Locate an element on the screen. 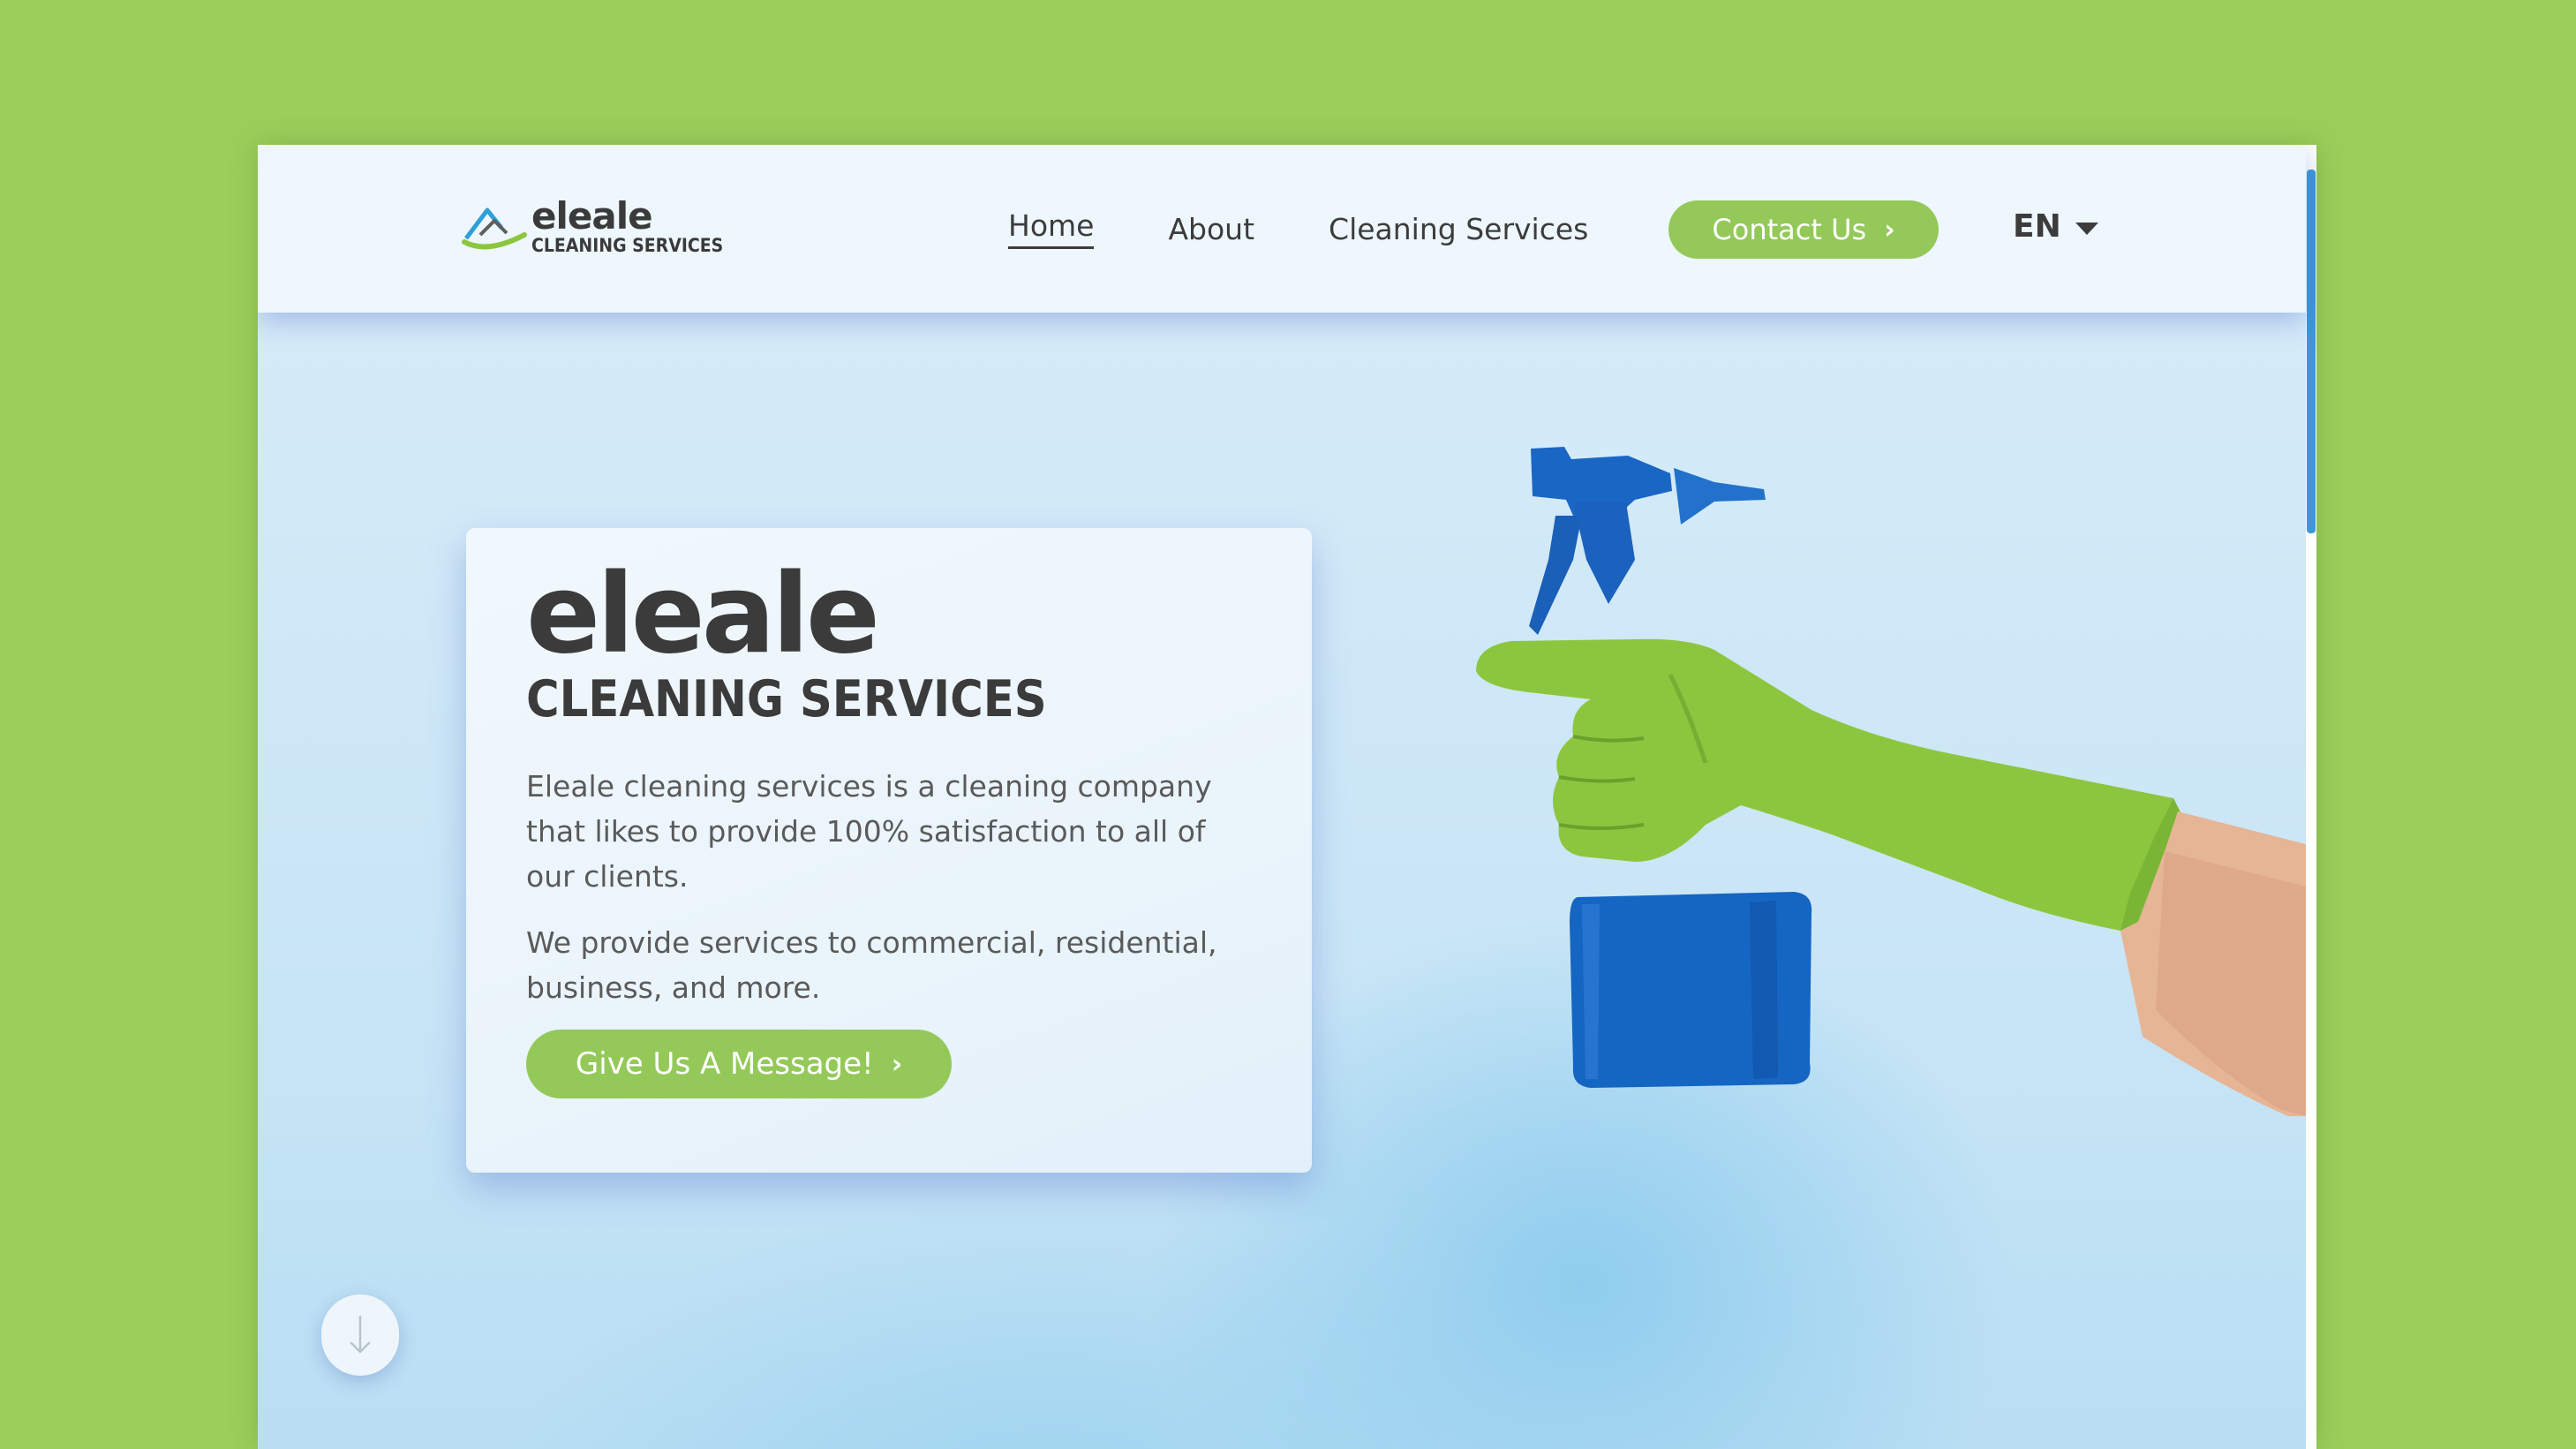 This screenshot has width=2576, height=1449. logo-name: eleale is located at coordinates (592, 216).